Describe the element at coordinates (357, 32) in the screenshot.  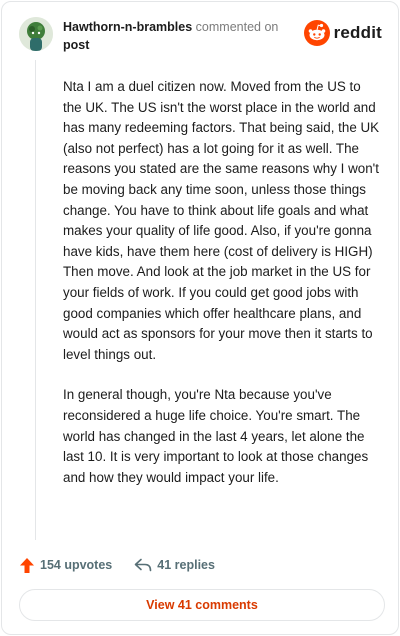
I see `reddit-wordmark: reddit` at that location.